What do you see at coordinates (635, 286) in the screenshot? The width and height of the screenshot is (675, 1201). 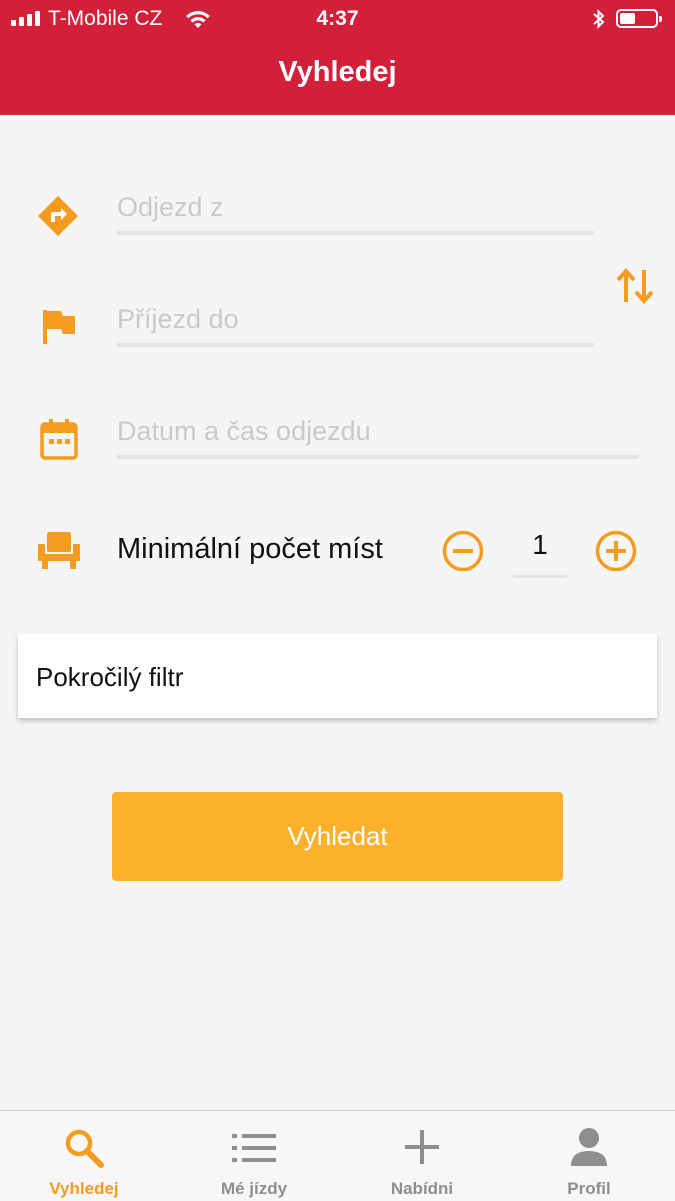 I see `swap-icon` at bounding box center [635, 286].